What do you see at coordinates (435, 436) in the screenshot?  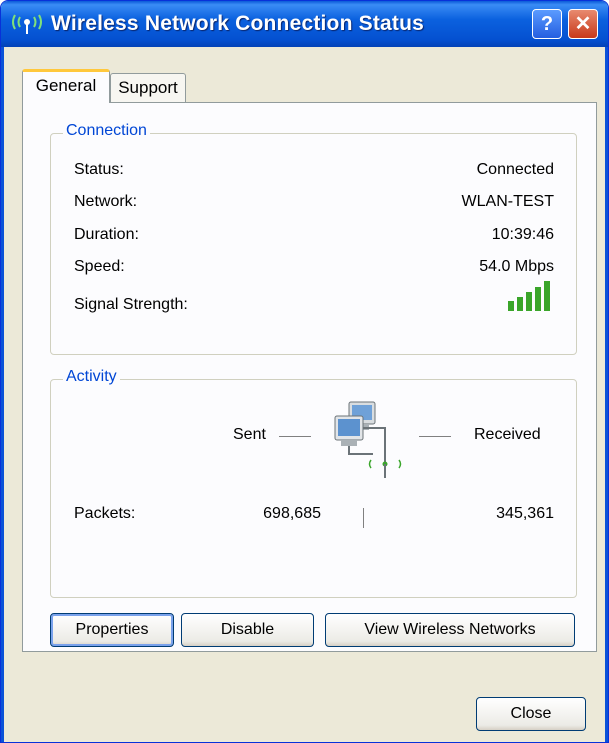 I see `received-line` at bounding box center [435, 436].